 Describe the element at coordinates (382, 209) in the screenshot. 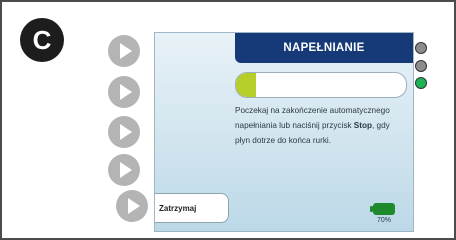

I see `battery-icon` at that location.